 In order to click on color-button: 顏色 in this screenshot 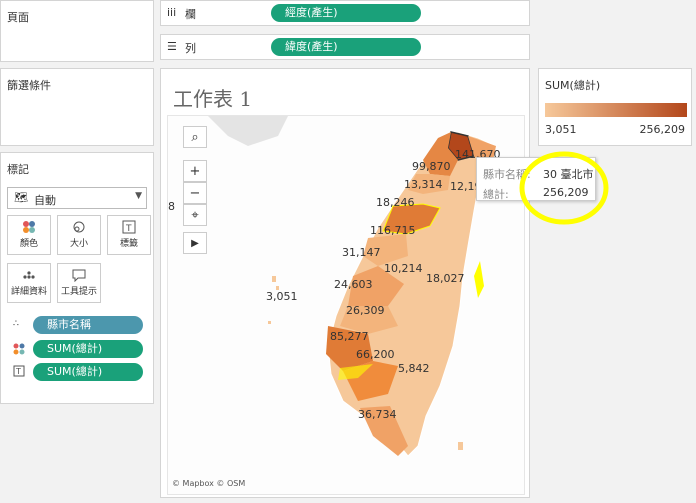, I will do `click(29, 235)`.